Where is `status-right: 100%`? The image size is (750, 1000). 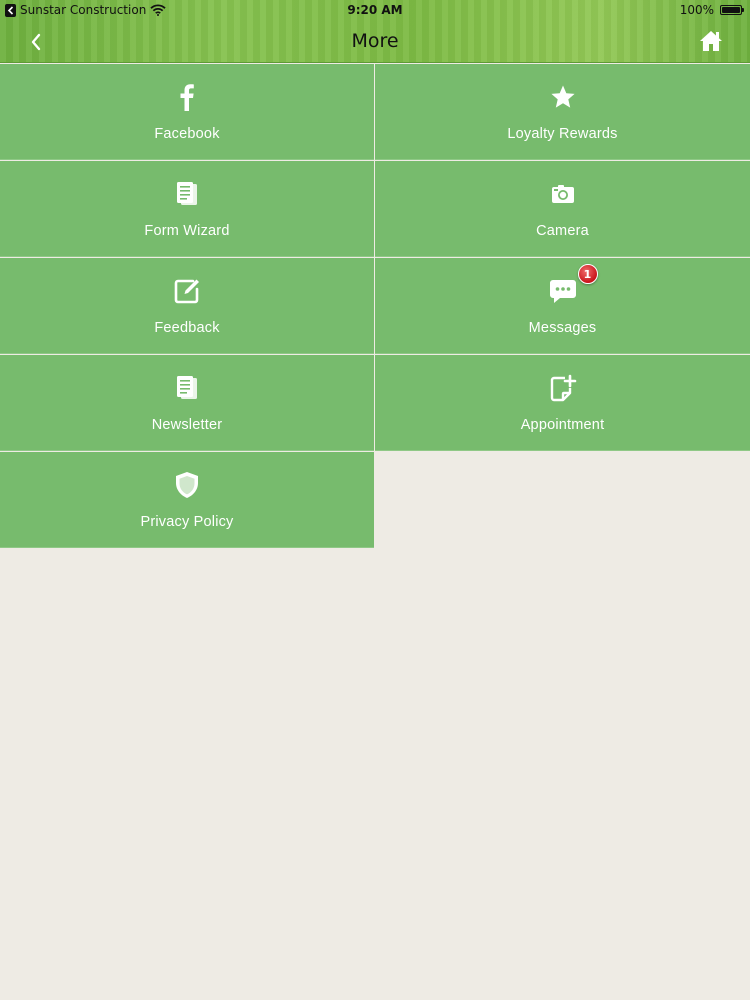
status-right: 100% is located at coordinates (711, 10).